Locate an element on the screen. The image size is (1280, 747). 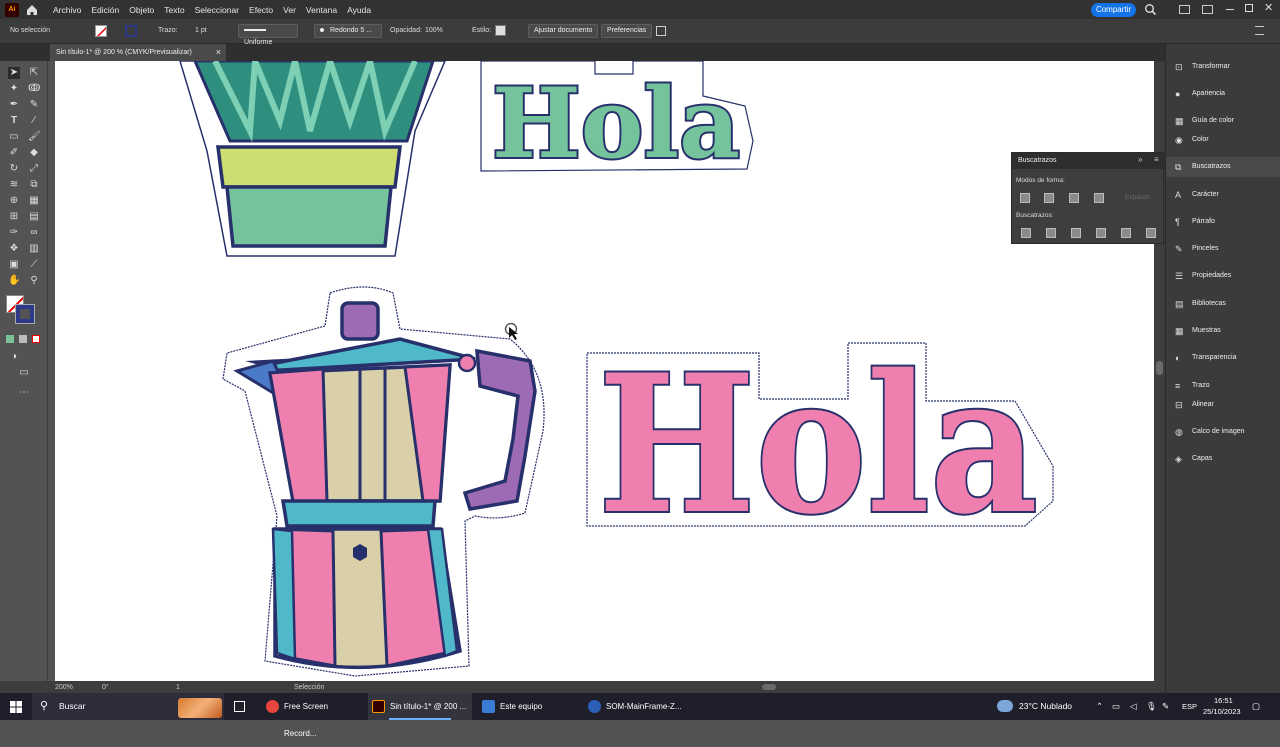
share-button: Compartir is located at coordinates (1113, 10).